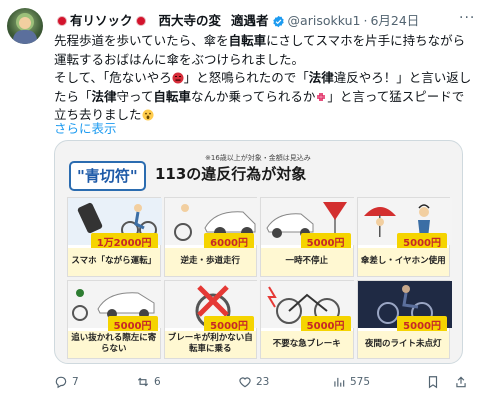 The height and width of the screenshot is (400, 479). I want to click on heart-icon, so click(245, 382).